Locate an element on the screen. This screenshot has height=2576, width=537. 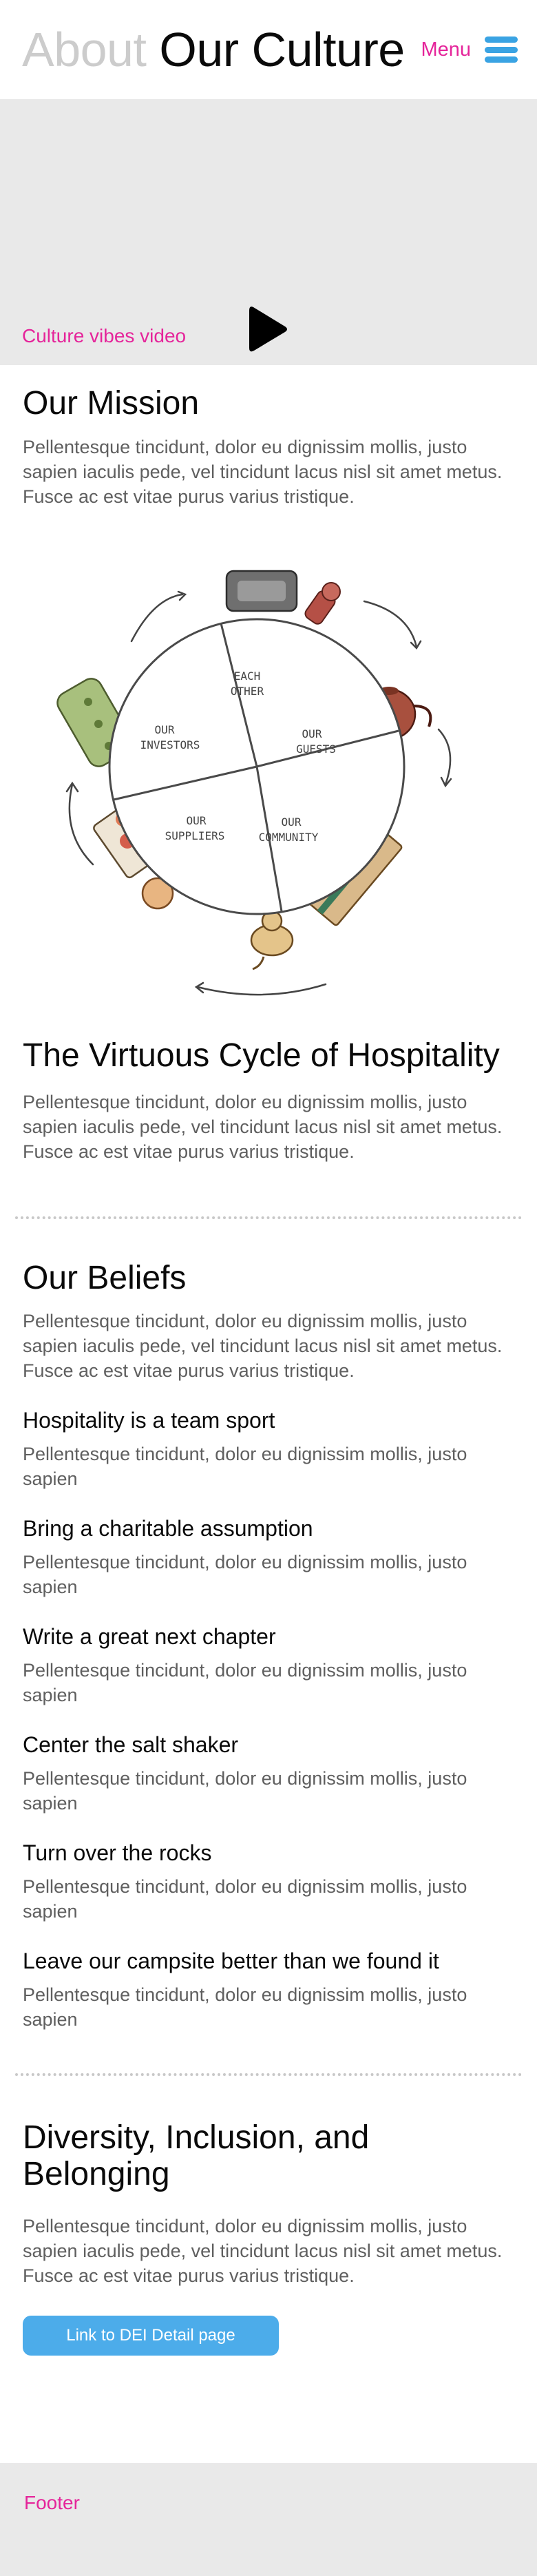
culture-video: Culture vibes video is located at coordinates (268, 232).